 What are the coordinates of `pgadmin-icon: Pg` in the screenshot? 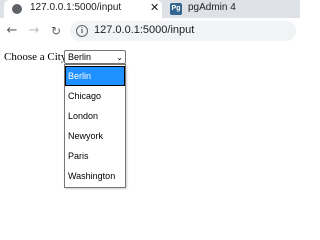 It's located at (176, 9).